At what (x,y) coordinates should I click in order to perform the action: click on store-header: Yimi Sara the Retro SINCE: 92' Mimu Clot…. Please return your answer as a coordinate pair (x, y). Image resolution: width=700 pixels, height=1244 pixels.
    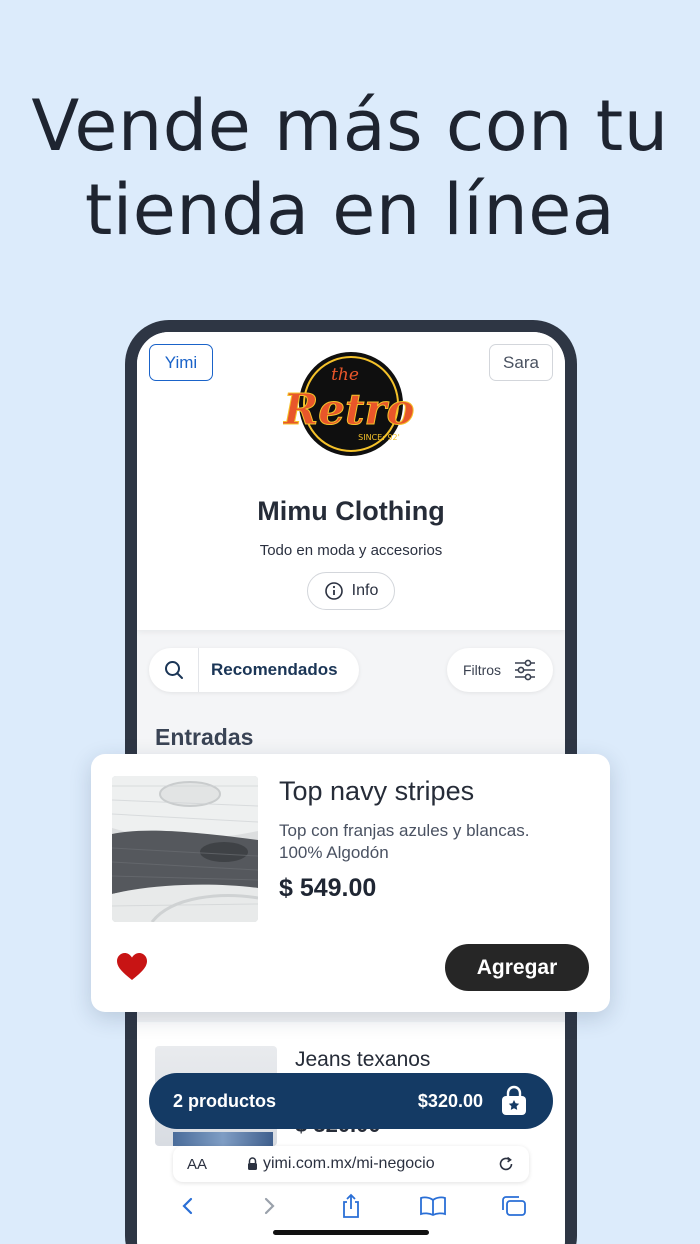
    Looking at the image, I should click on (351, 481).